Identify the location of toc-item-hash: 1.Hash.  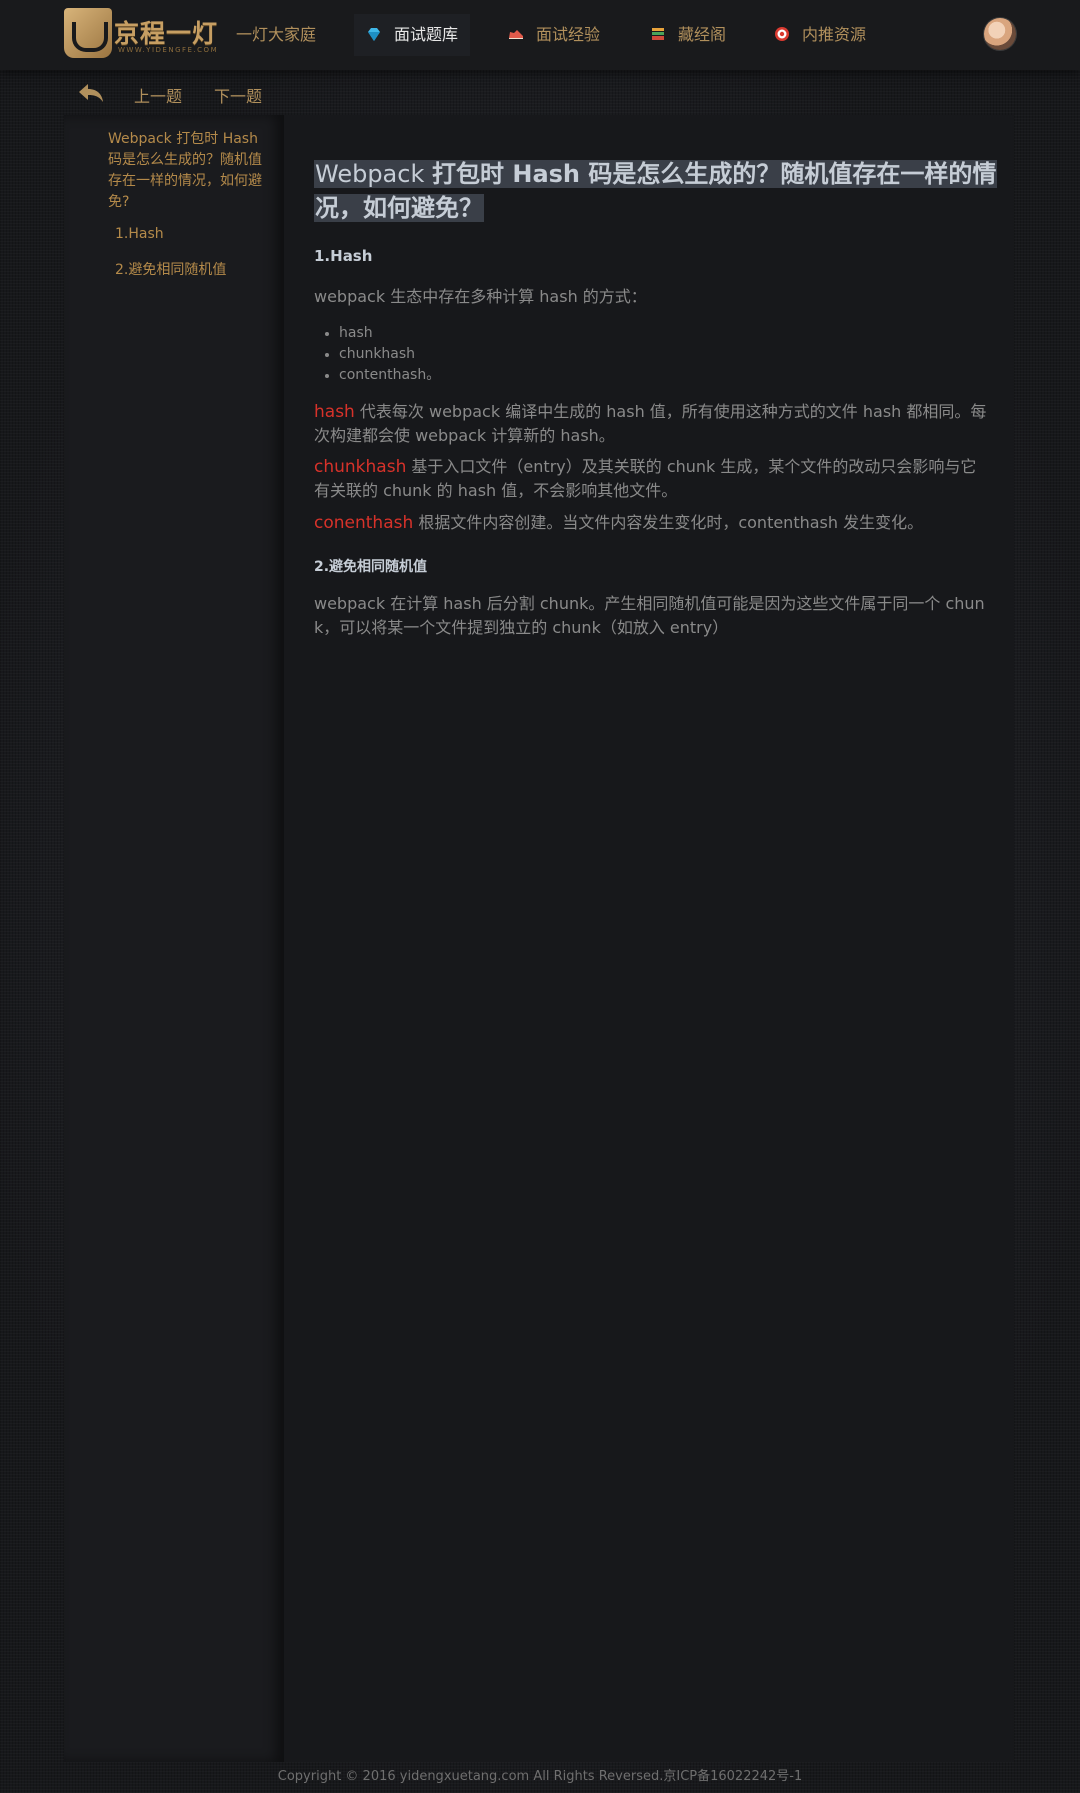
(139, 234).